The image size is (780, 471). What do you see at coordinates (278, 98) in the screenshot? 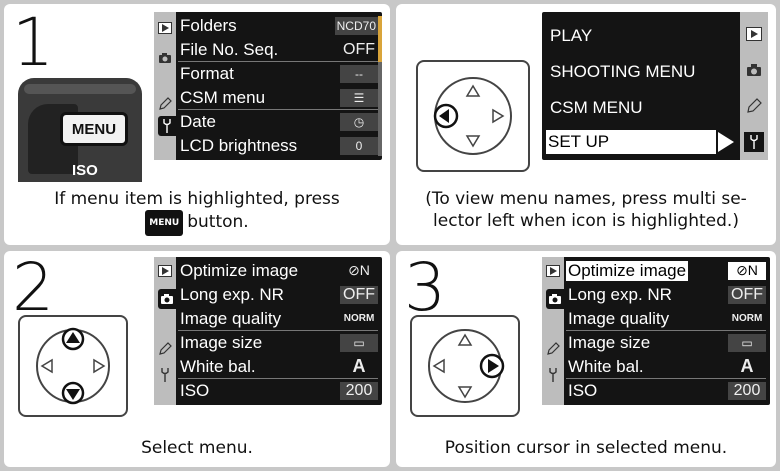
I see `menu-row-csm-menu: CSM menu ☰` at bounding box center [278, 98].